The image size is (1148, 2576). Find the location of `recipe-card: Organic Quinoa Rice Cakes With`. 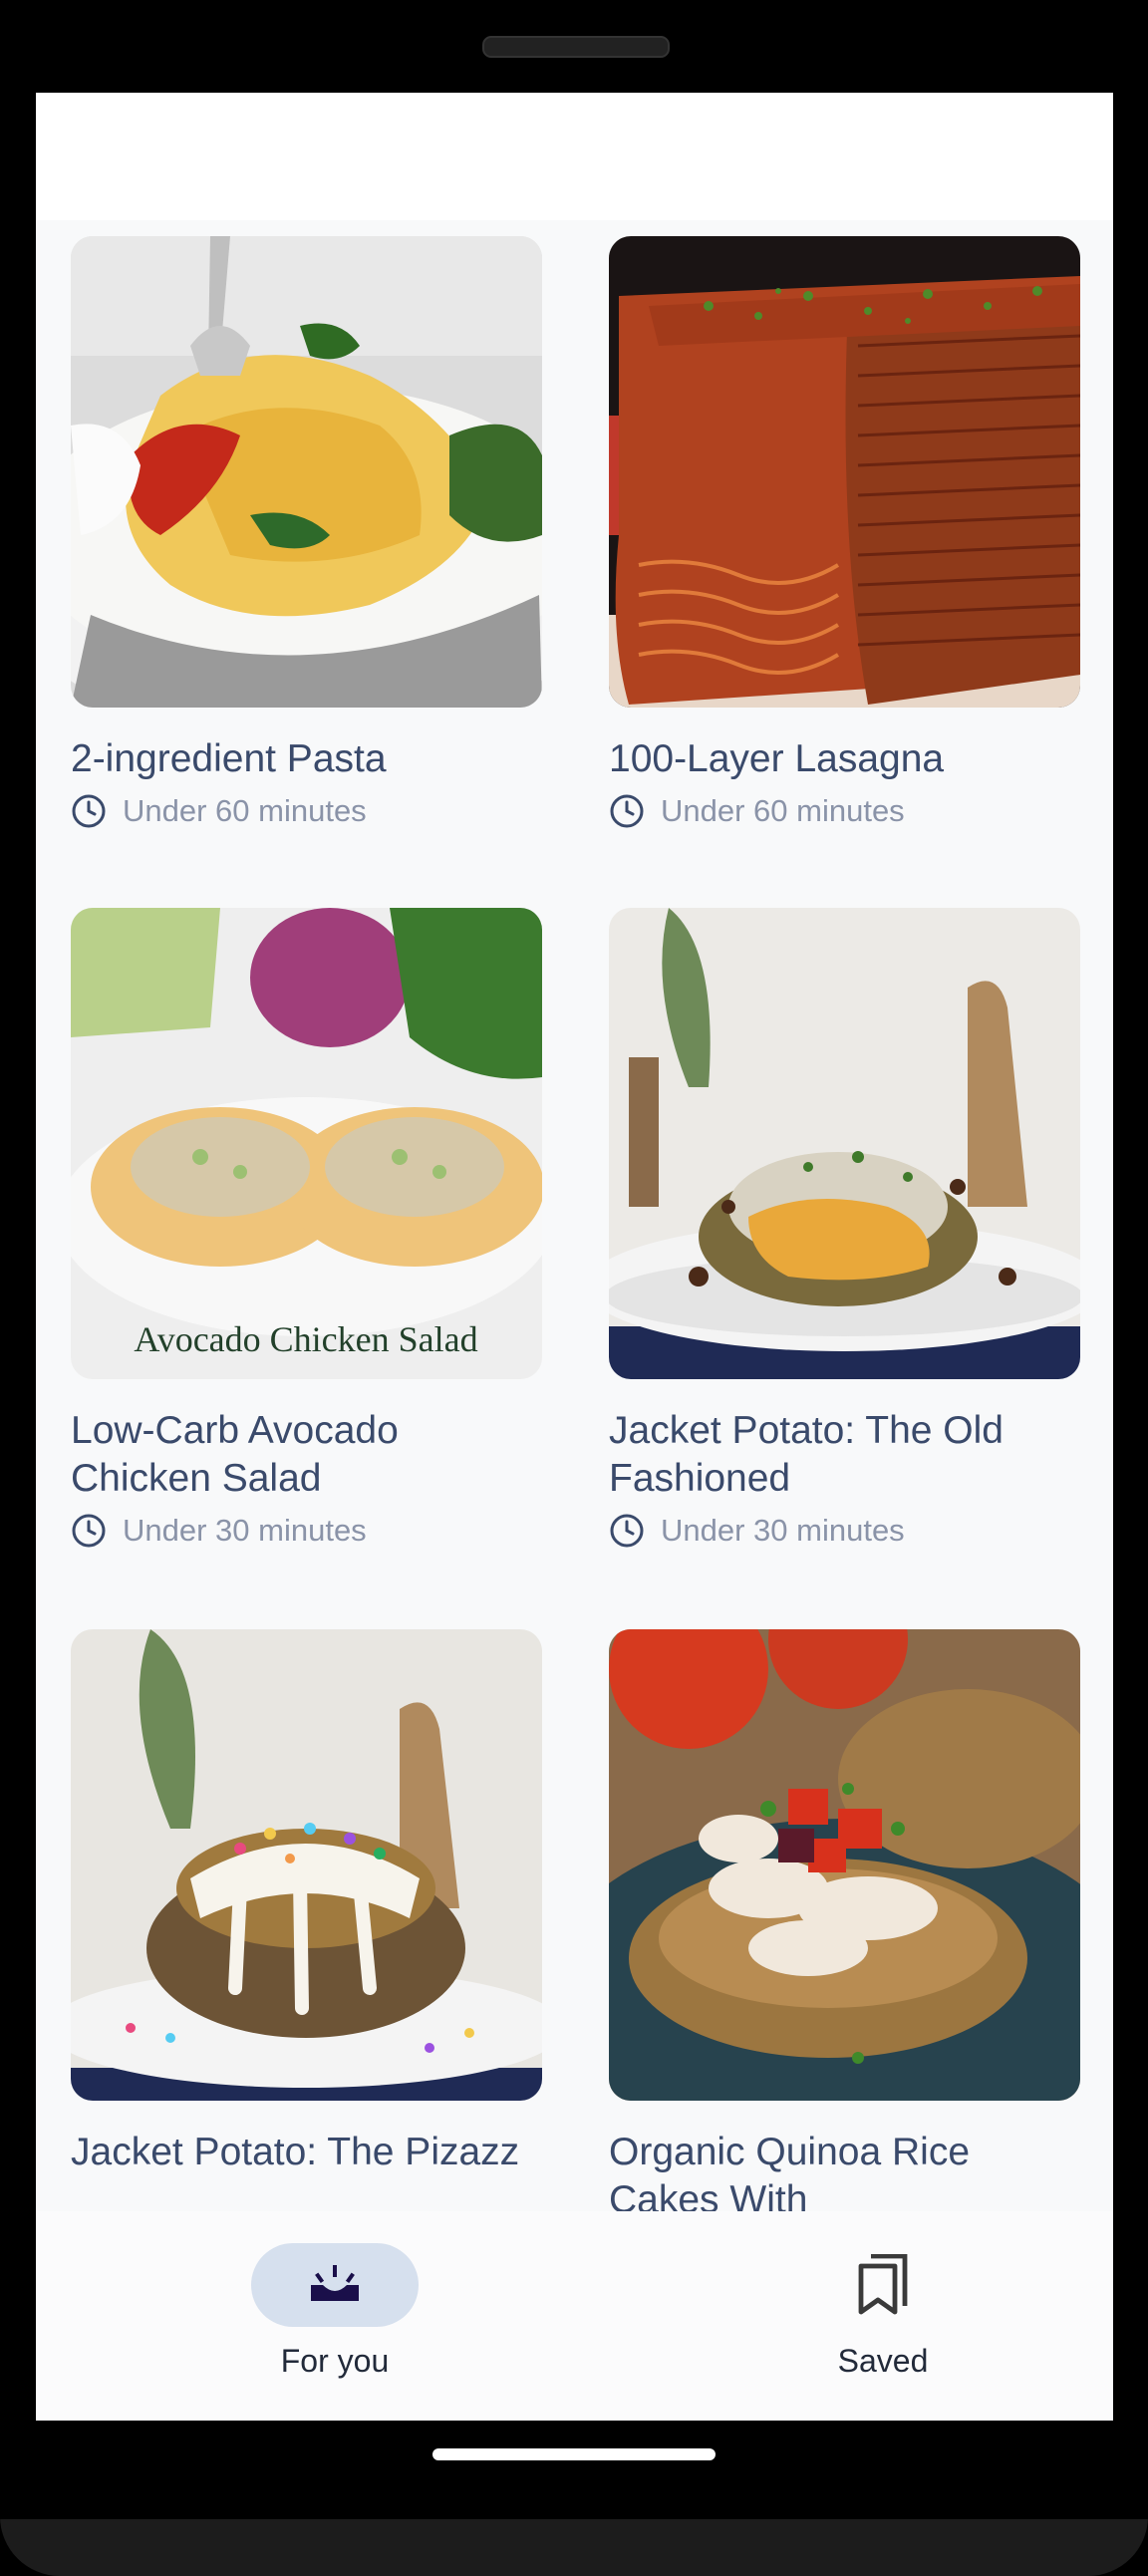

recipe-card: Organic Quinoa Rice Cakes With is located at coordinates (844, 1926).